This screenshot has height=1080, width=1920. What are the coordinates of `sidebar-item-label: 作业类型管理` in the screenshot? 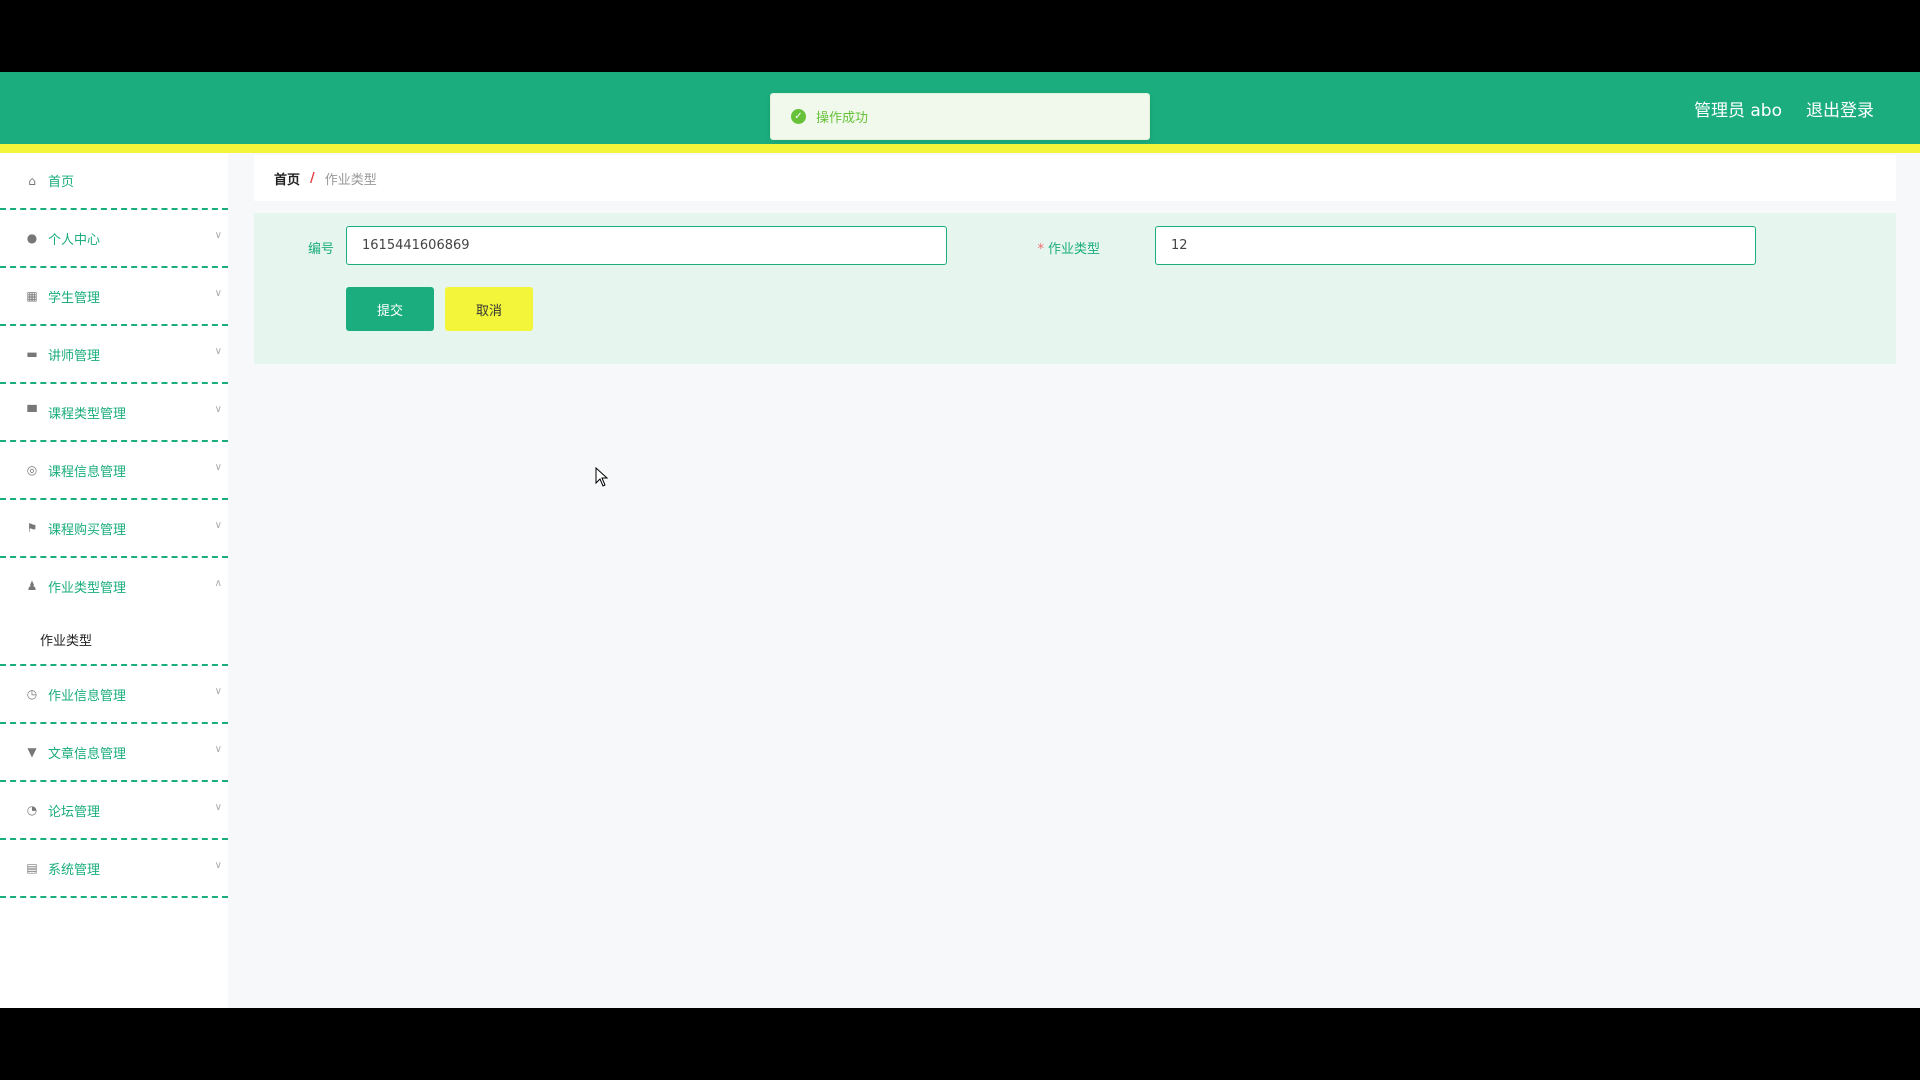 It's located at (87, 588).